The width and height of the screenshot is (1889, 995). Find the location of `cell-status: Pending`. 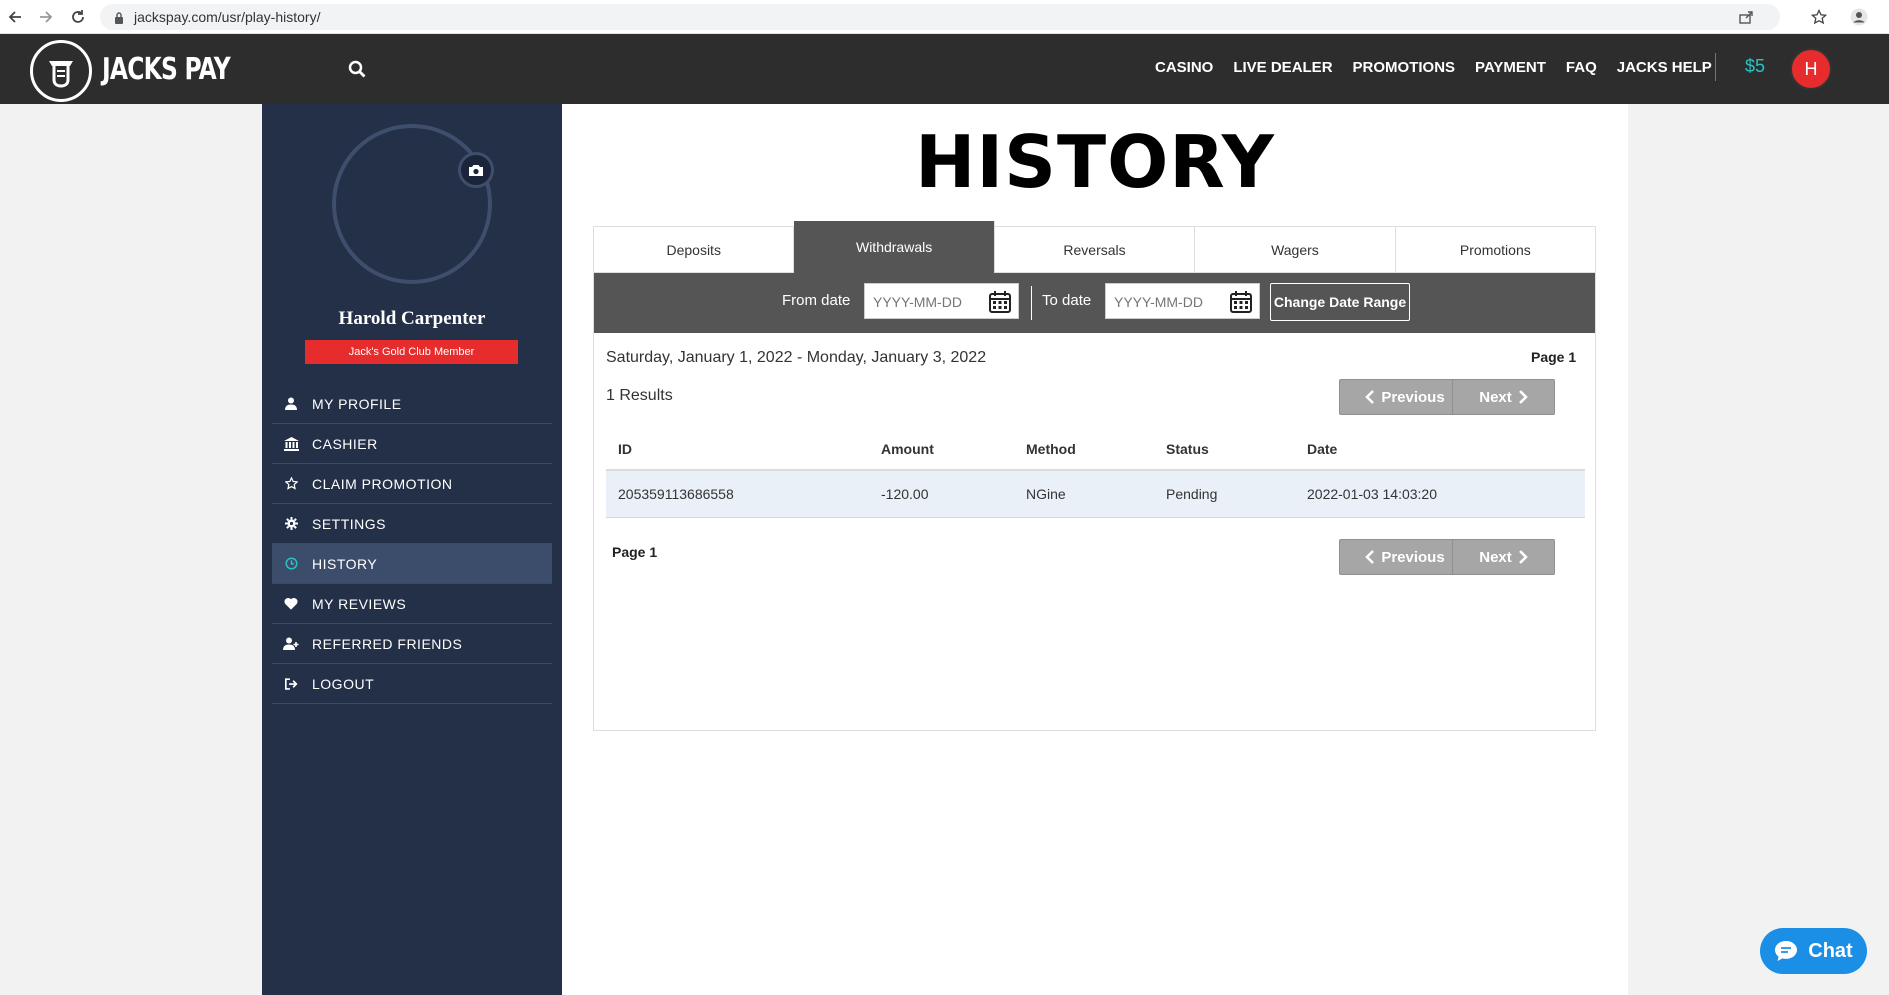

cell-status: Pending is located at coordinates (1192, 494).